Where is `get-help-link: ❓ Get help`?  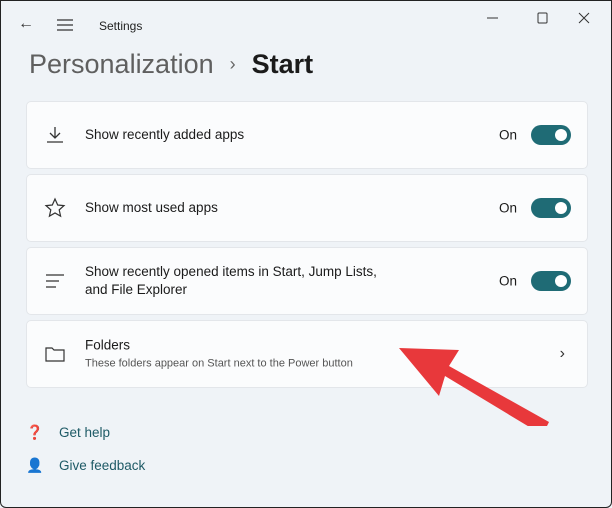 get-help-link: ❓ Get help is located at coordinates (68, 432).